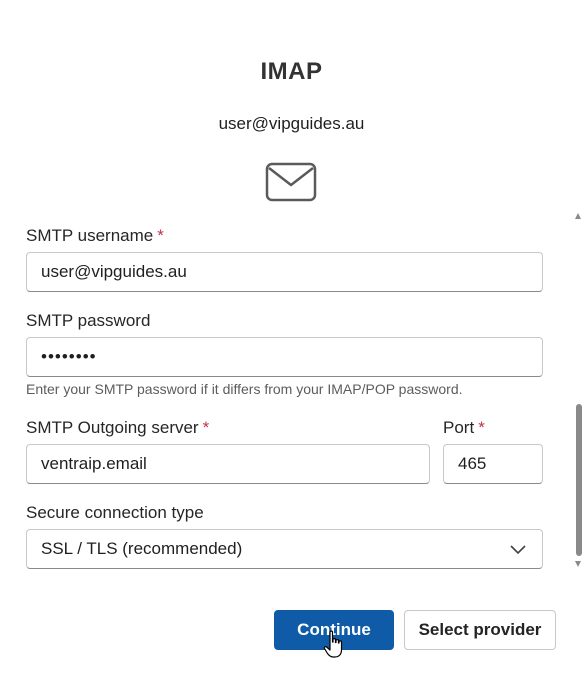 This screenshot has height=676, width=583. What do you see at coordinates (480, 630) in the screenshot?
I see `select-provider-button: Select provider` at bounding box center [480, 630].